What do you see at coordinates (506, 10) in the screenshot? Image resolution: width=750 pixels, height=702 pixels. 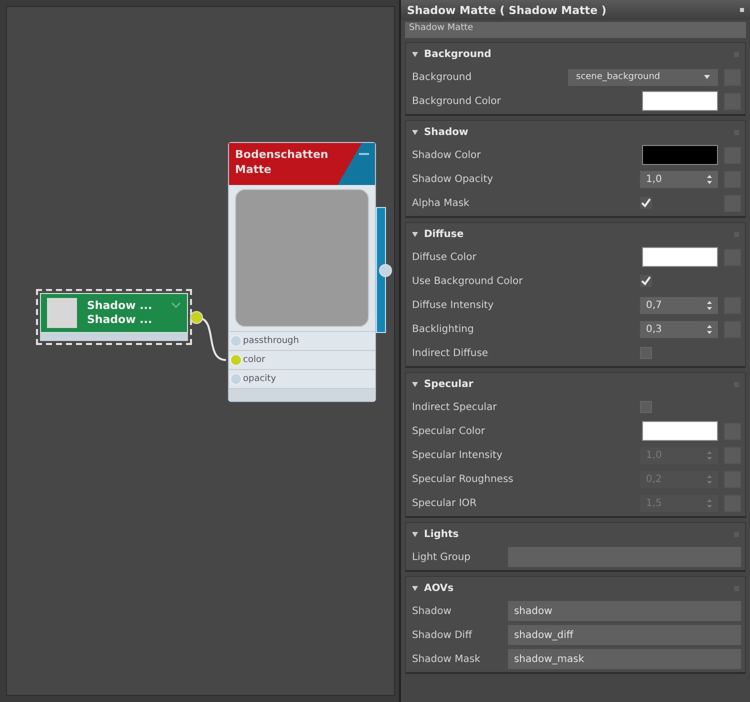 I see `panel-title: Shadow Matte ( Shadow Matte )` at bounding box center [506, 10].